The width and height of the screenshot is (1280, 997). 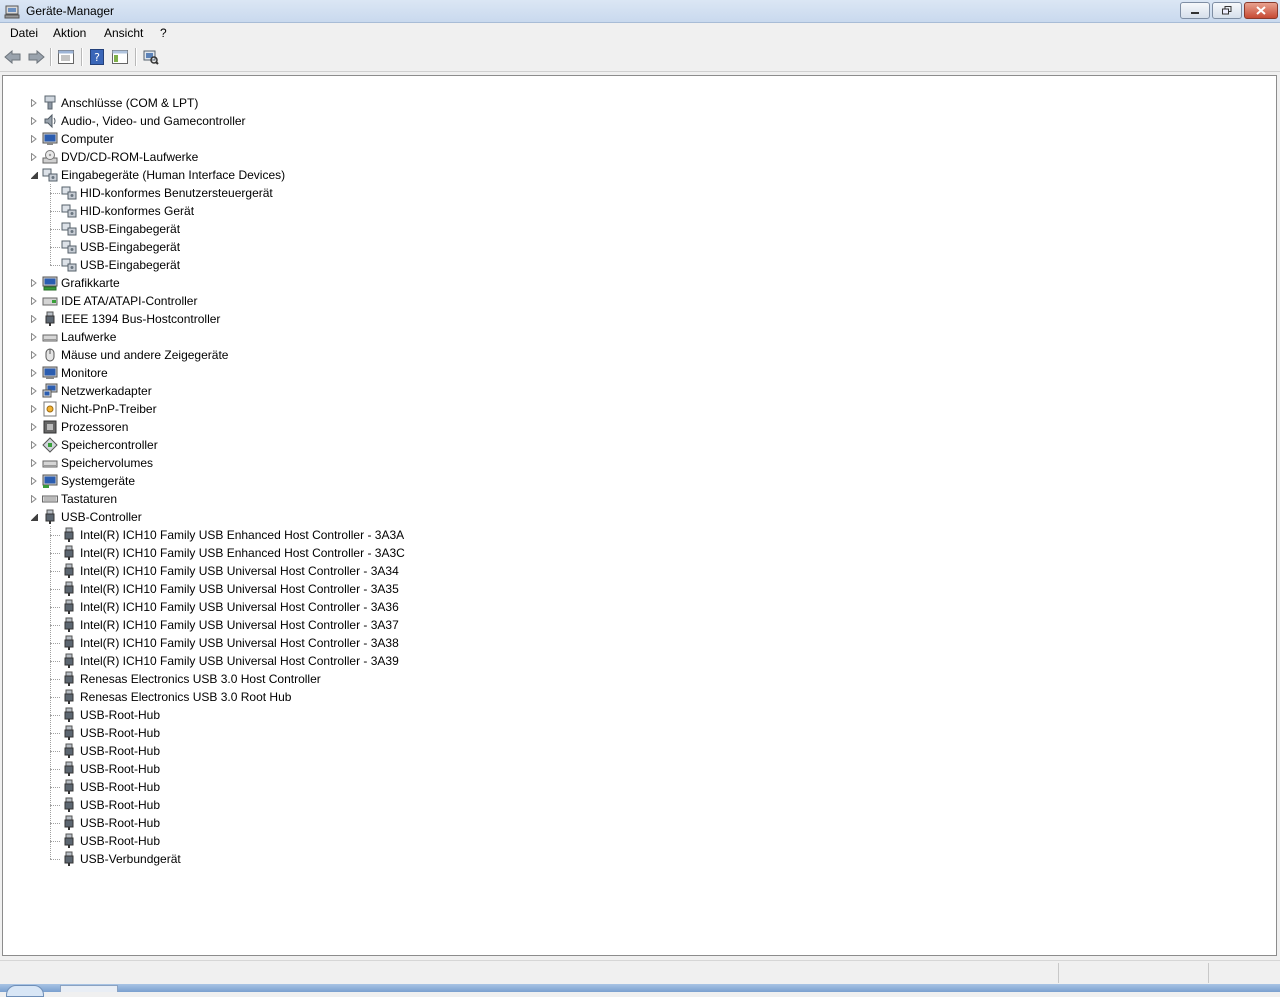 I want to click on tree-category: Systemgeräte, so click(x=82, y=481).